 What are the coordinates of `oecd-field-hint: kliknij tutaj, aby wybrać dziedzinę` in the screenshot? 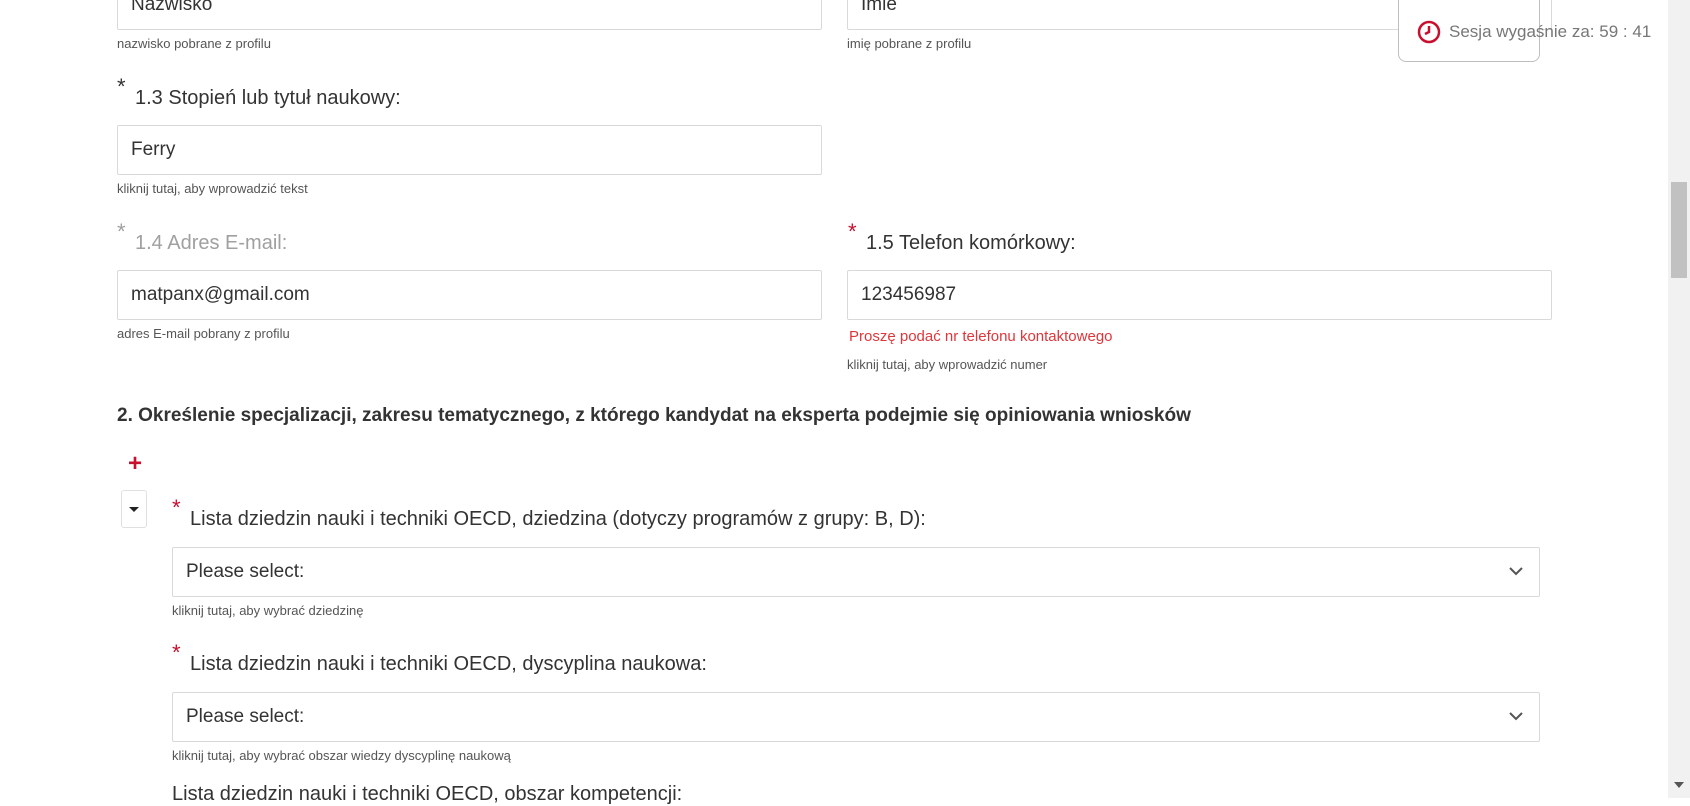 It's located at (268, 610).